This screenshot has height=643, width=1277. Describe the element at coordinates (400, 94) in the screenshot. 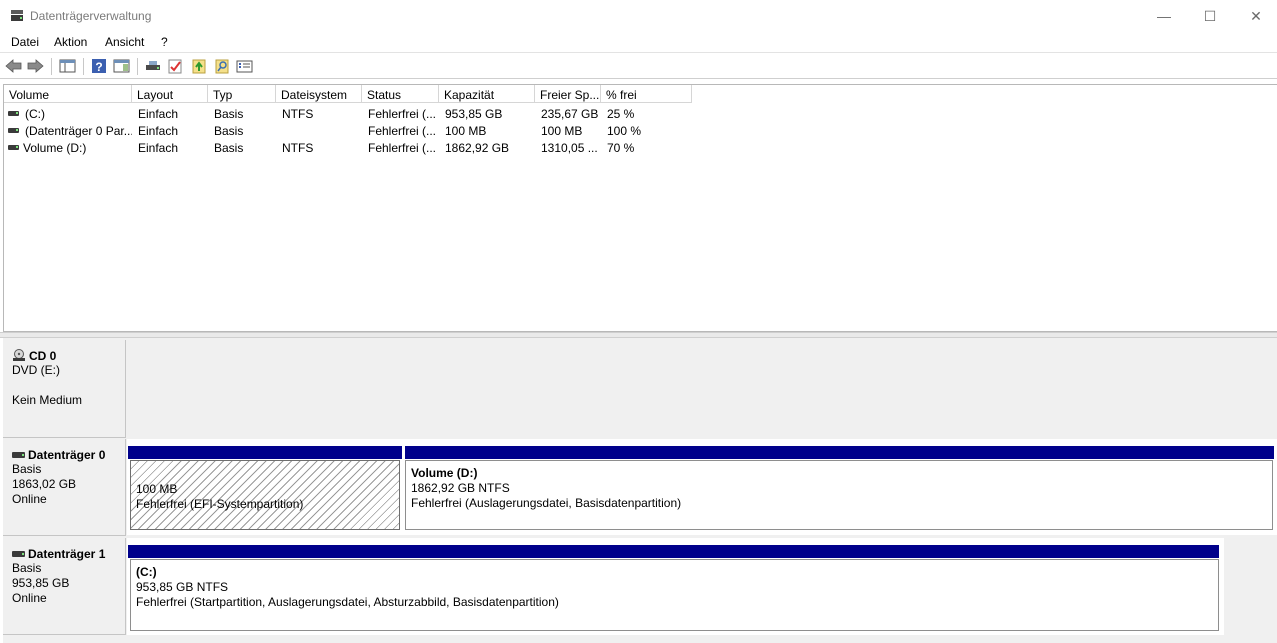

I see `column-header-status: Status` at that location.